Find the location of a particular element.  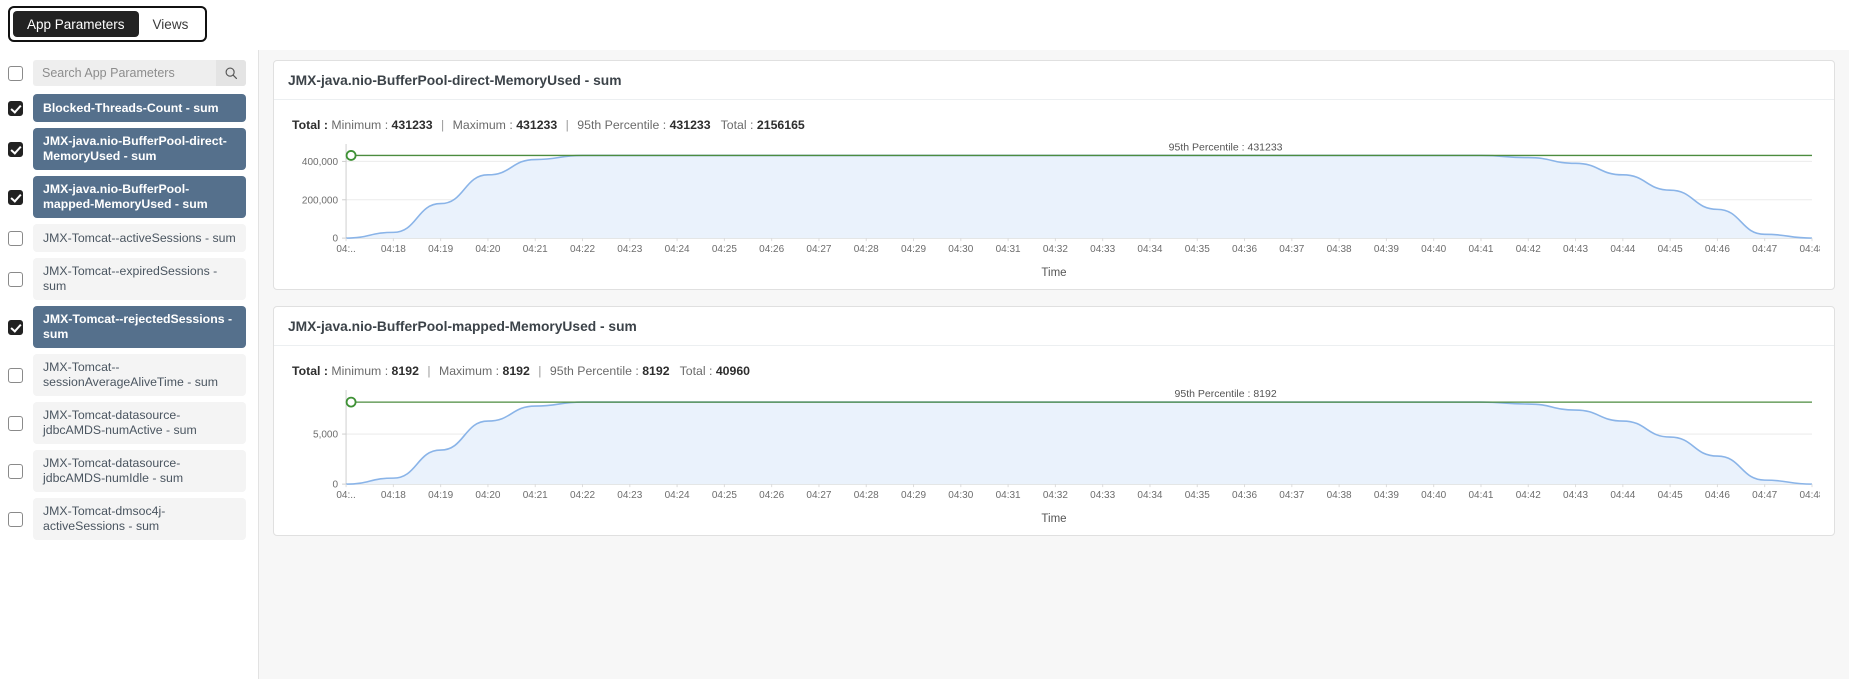

stats-minimum-value: 431233 is located at coordinates (412, 125).